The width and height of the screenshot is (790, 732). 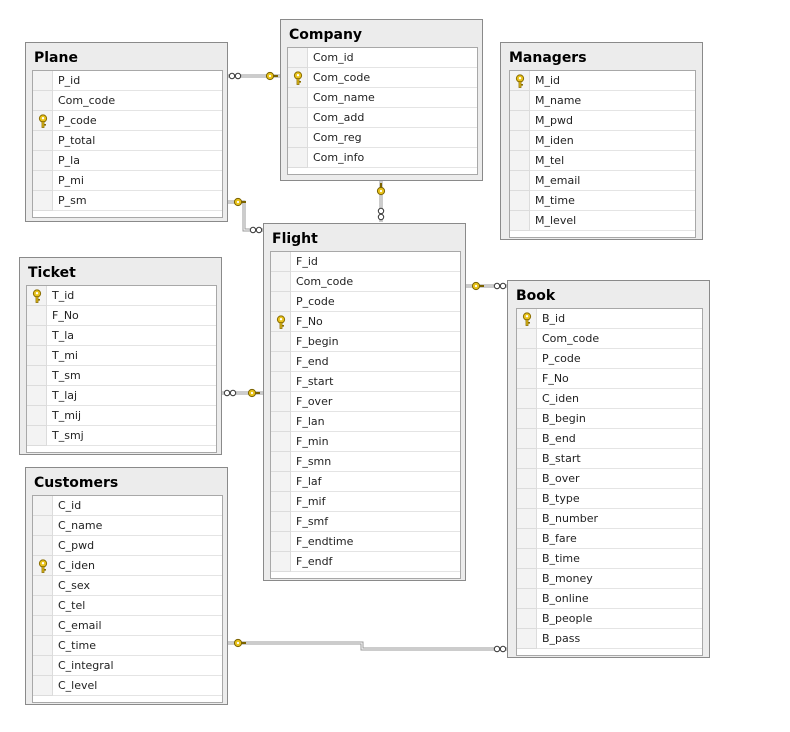 I want to click on column-row: Com_name, so click(x=382, y=98).